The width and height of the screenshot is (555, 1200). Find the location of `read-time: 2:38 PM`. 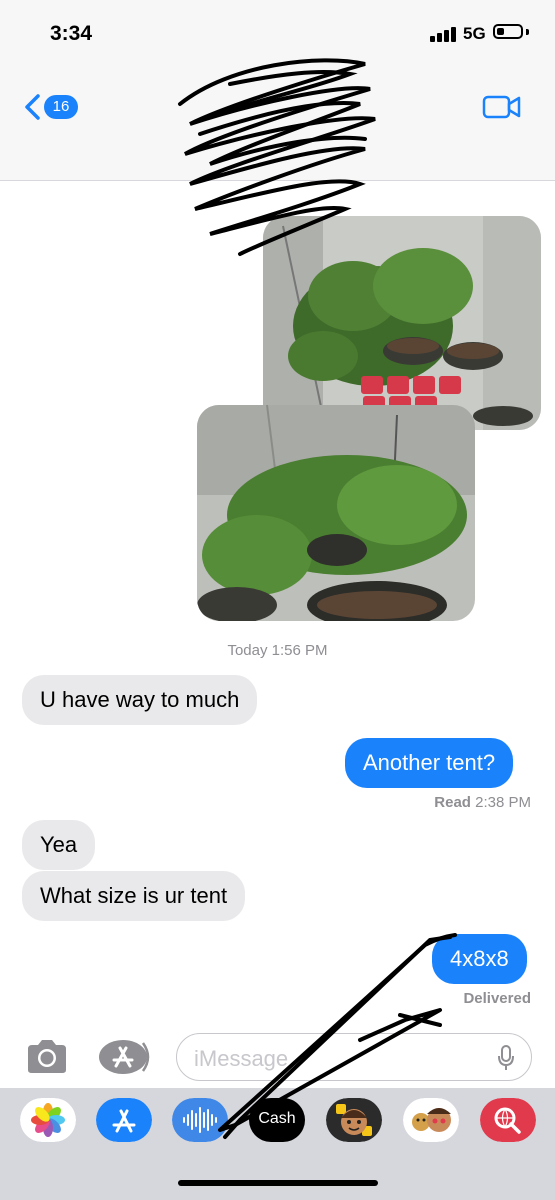

read-time: 2:38 PM is located at coordinates (503, 802).